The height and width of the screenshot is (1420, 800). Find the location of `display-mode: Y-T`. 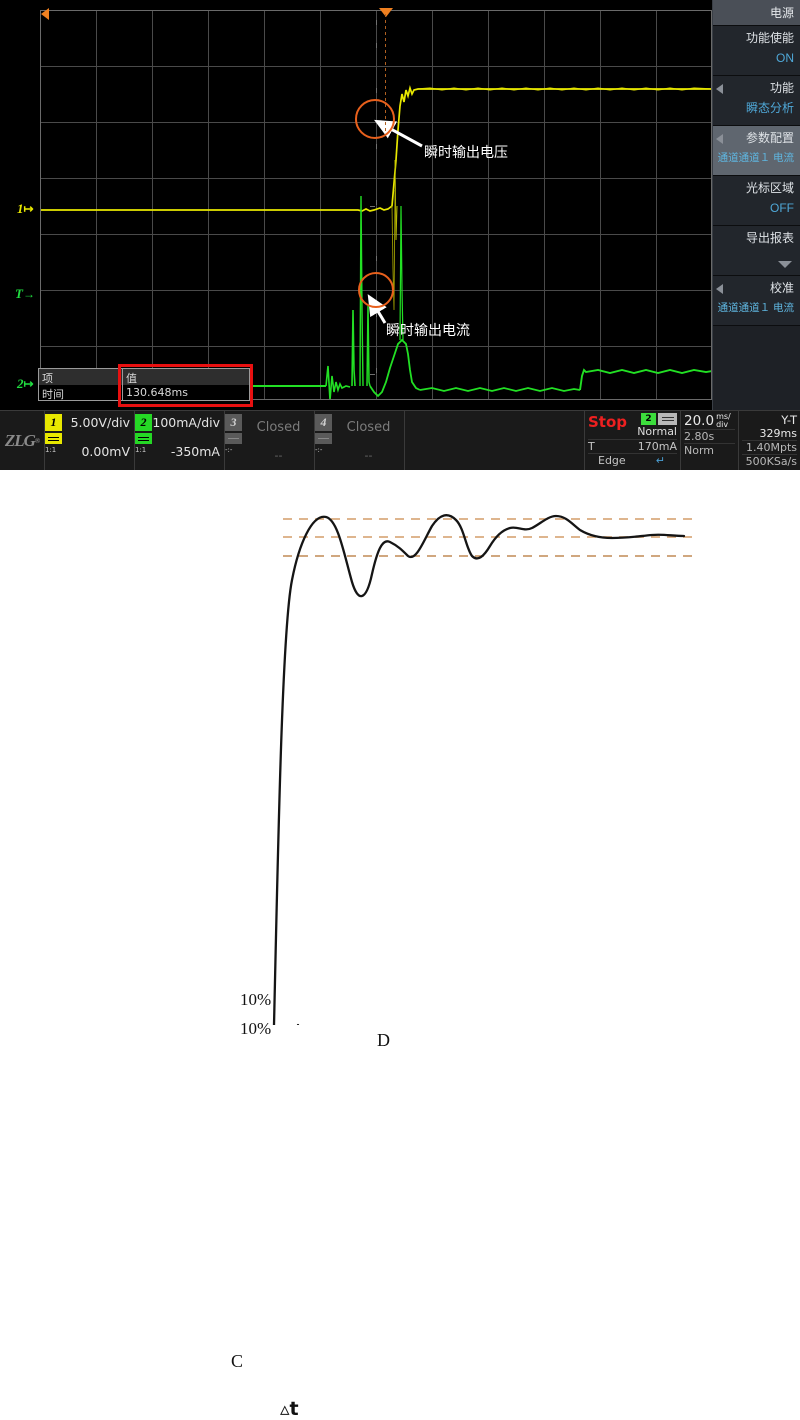

display-mode: Y-T is located at coordinates (789, 420).